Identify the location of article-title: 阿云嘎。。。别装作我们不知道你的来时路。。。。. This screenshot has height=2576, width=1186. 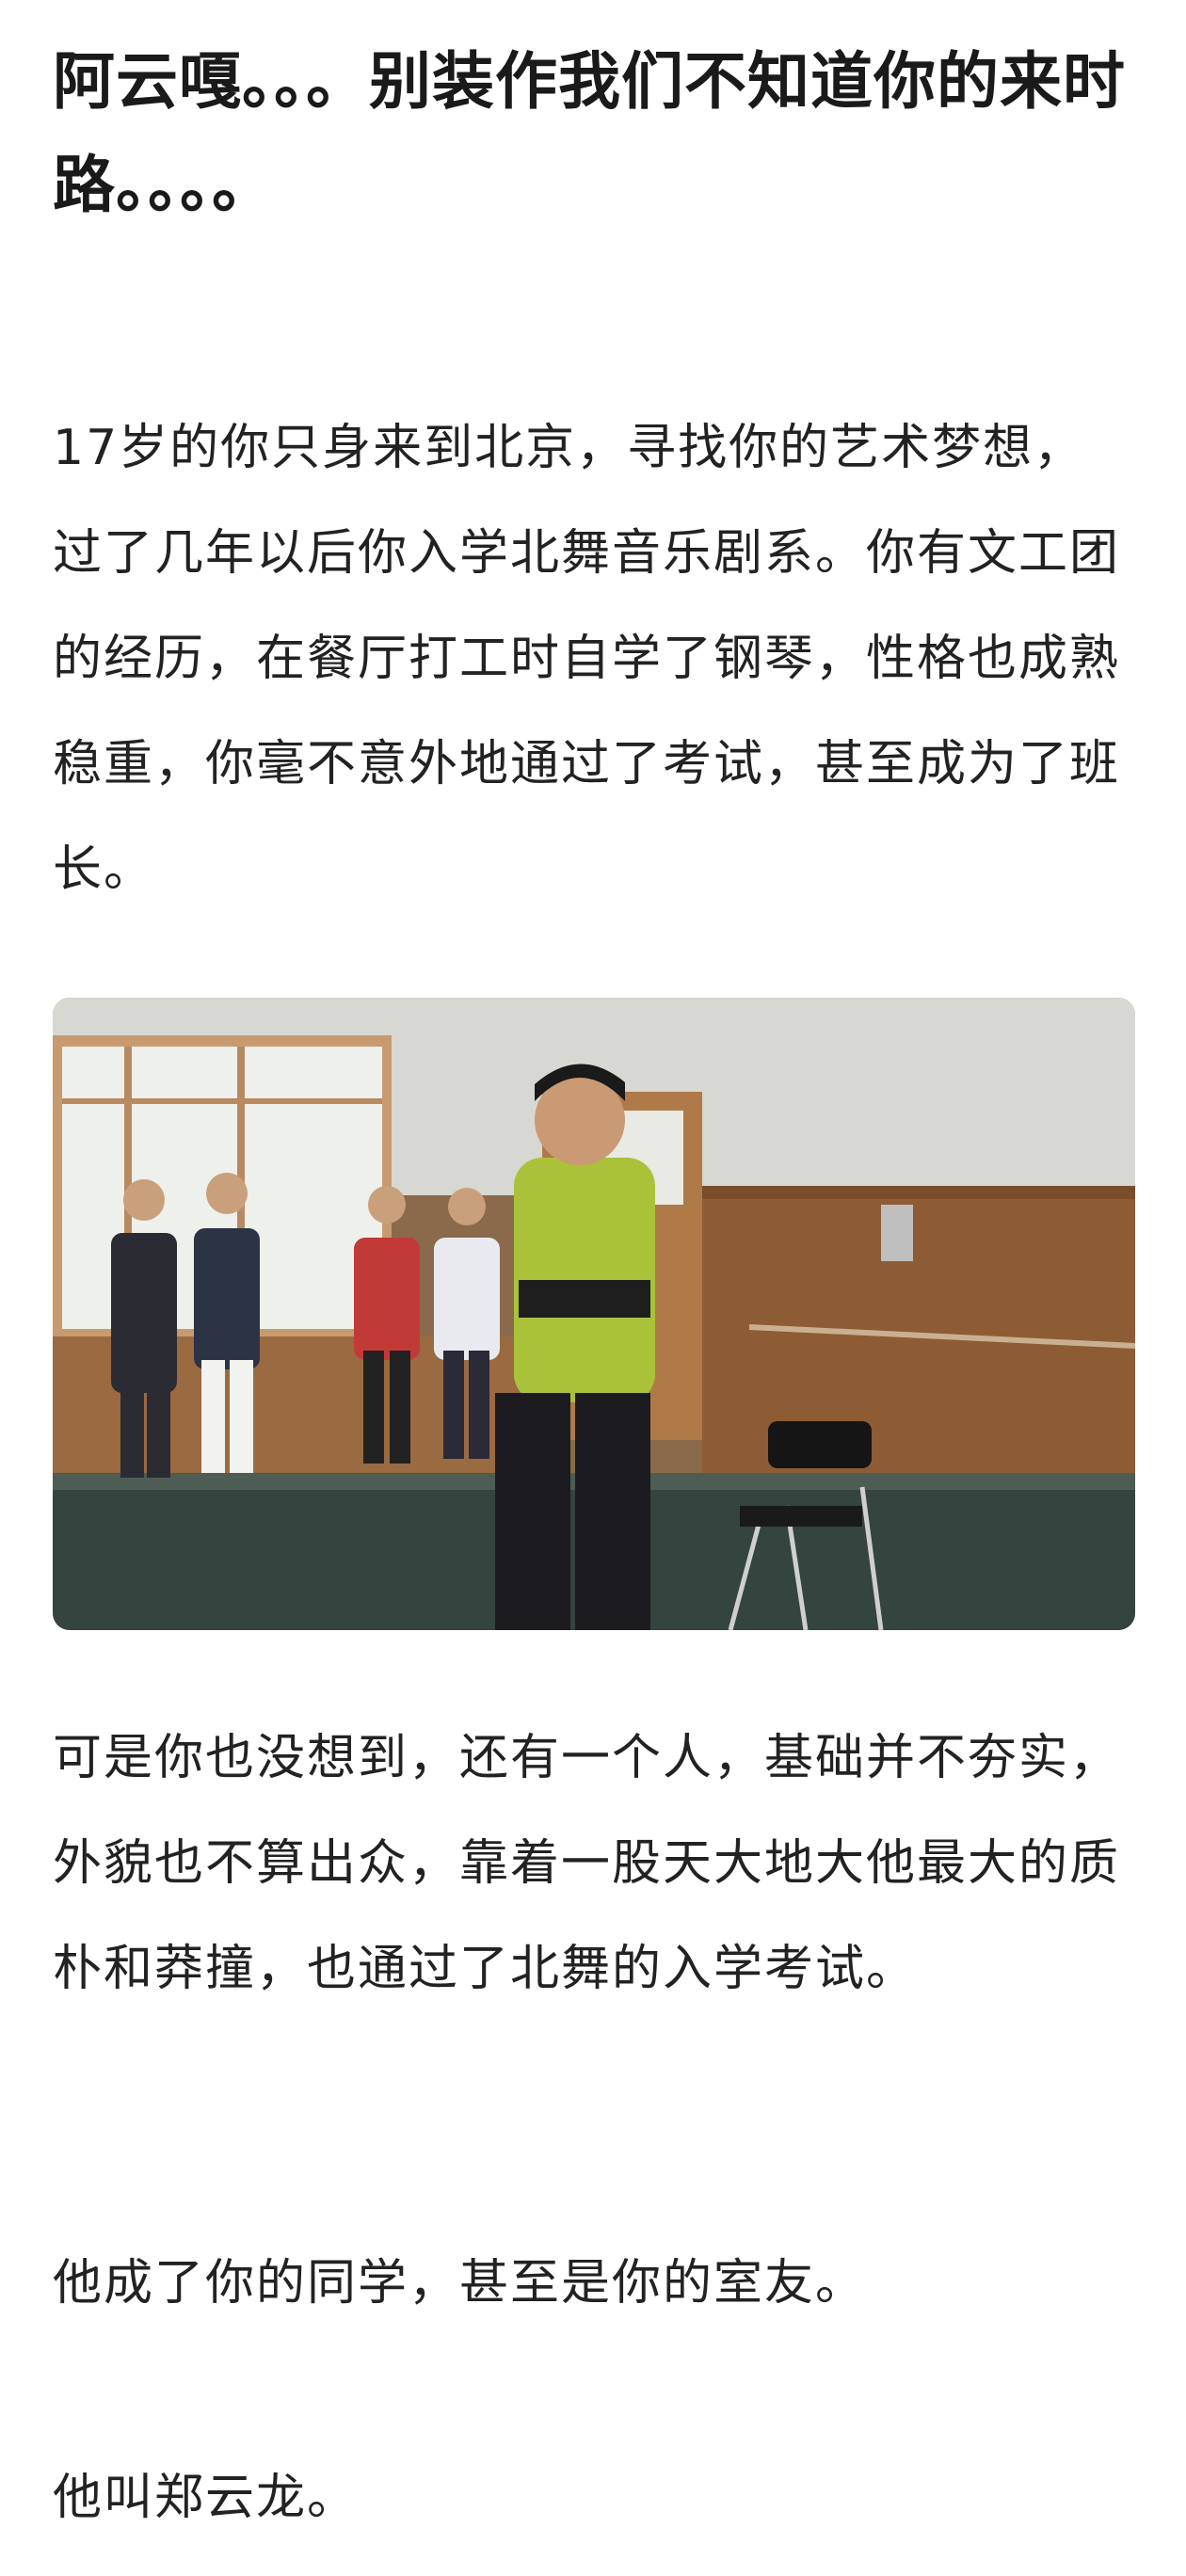
(589, 133).